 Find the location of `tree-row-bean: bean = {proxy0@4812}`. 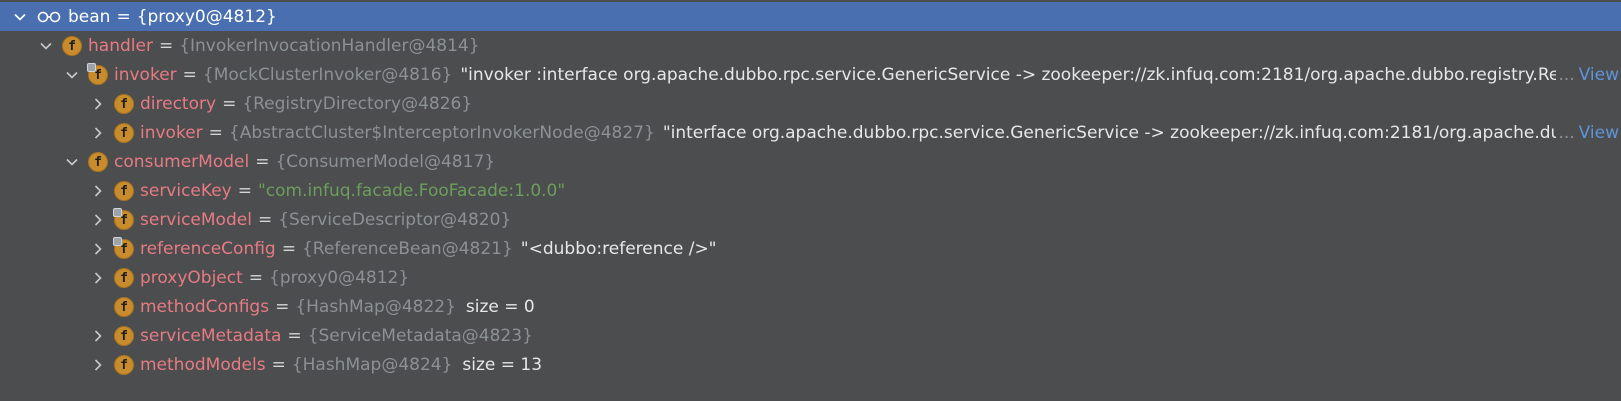

tree-row-bean: bean = {proxy0@4812} is located at coordinates (810, 16).